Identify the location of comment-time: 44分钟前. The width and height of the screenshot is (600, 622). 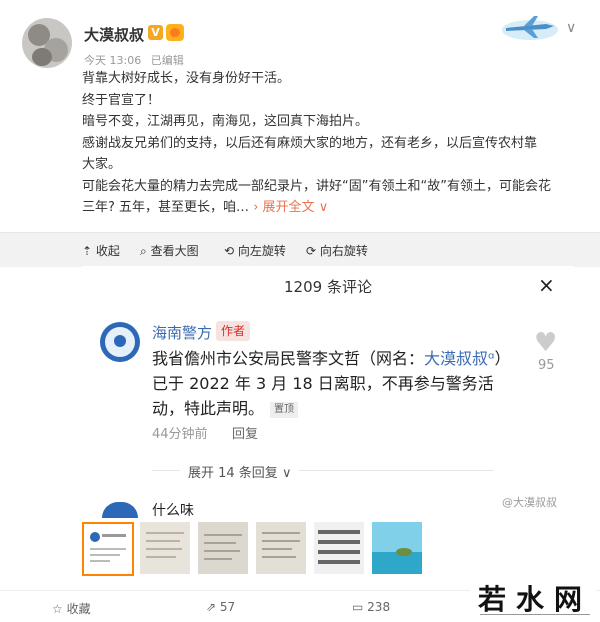
(180, 434).